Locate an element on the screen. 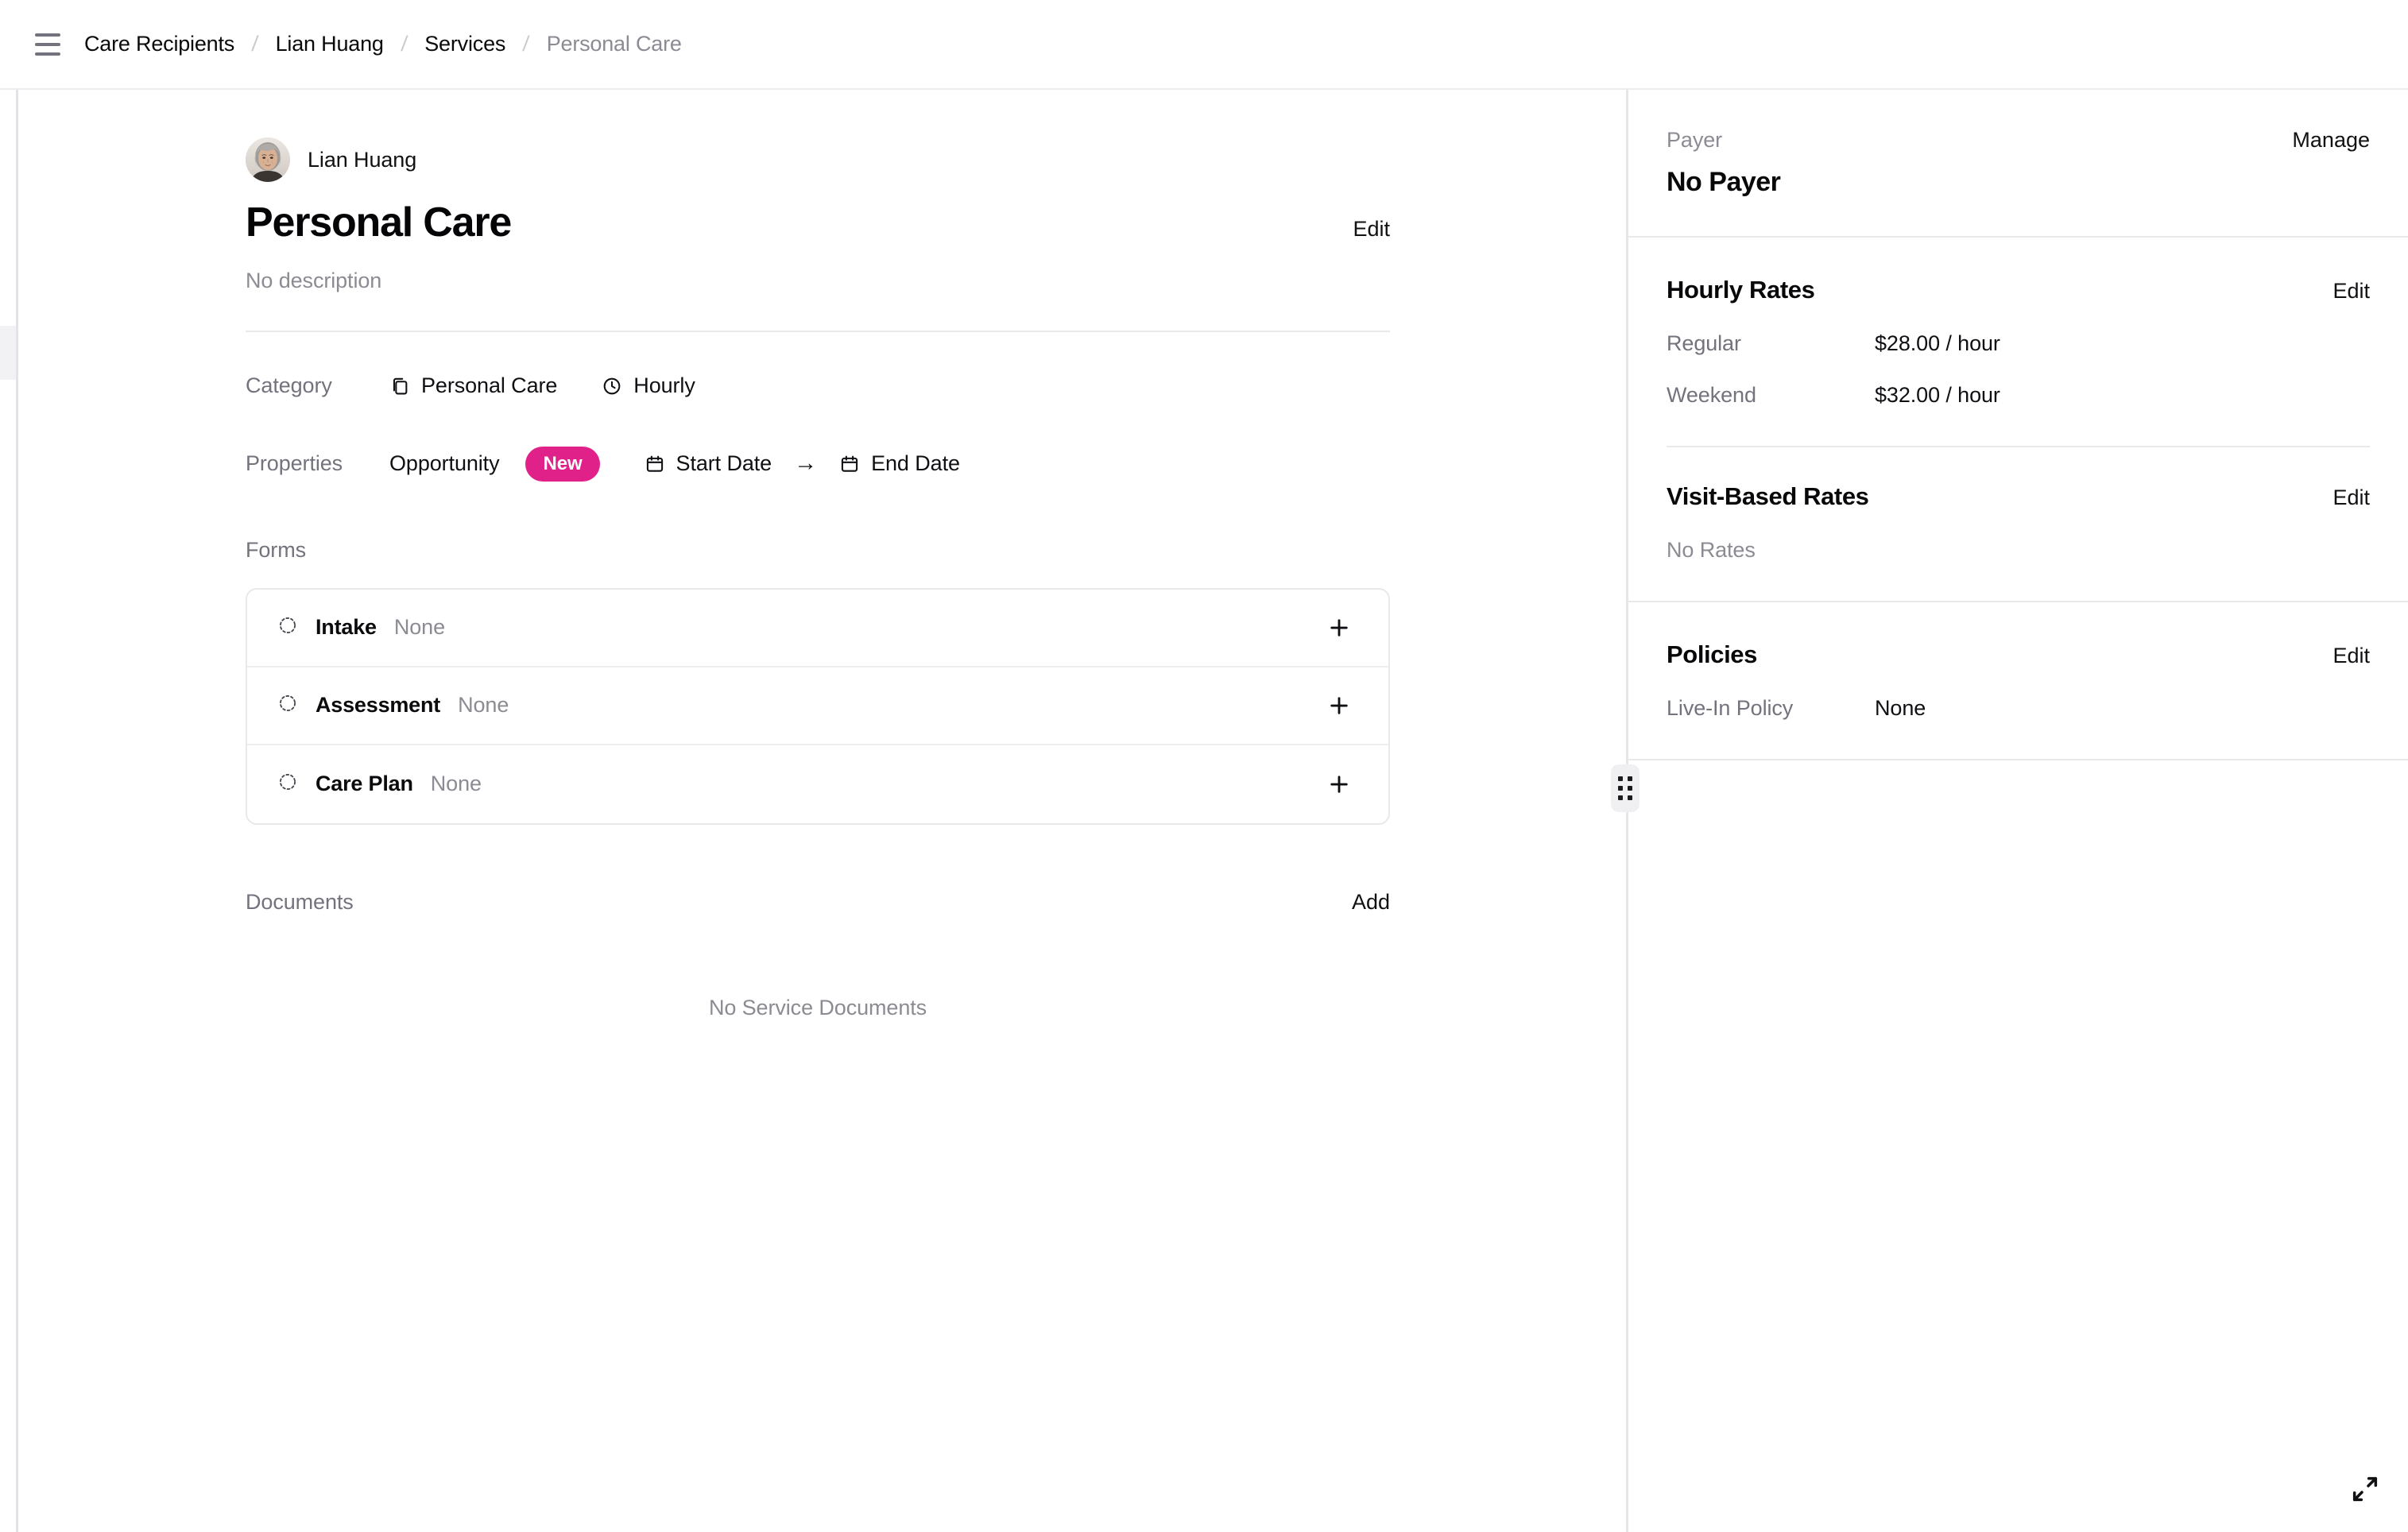 The image size is (2408, 1532). payer-value: No Payer is located at coordinates (1724, 182).